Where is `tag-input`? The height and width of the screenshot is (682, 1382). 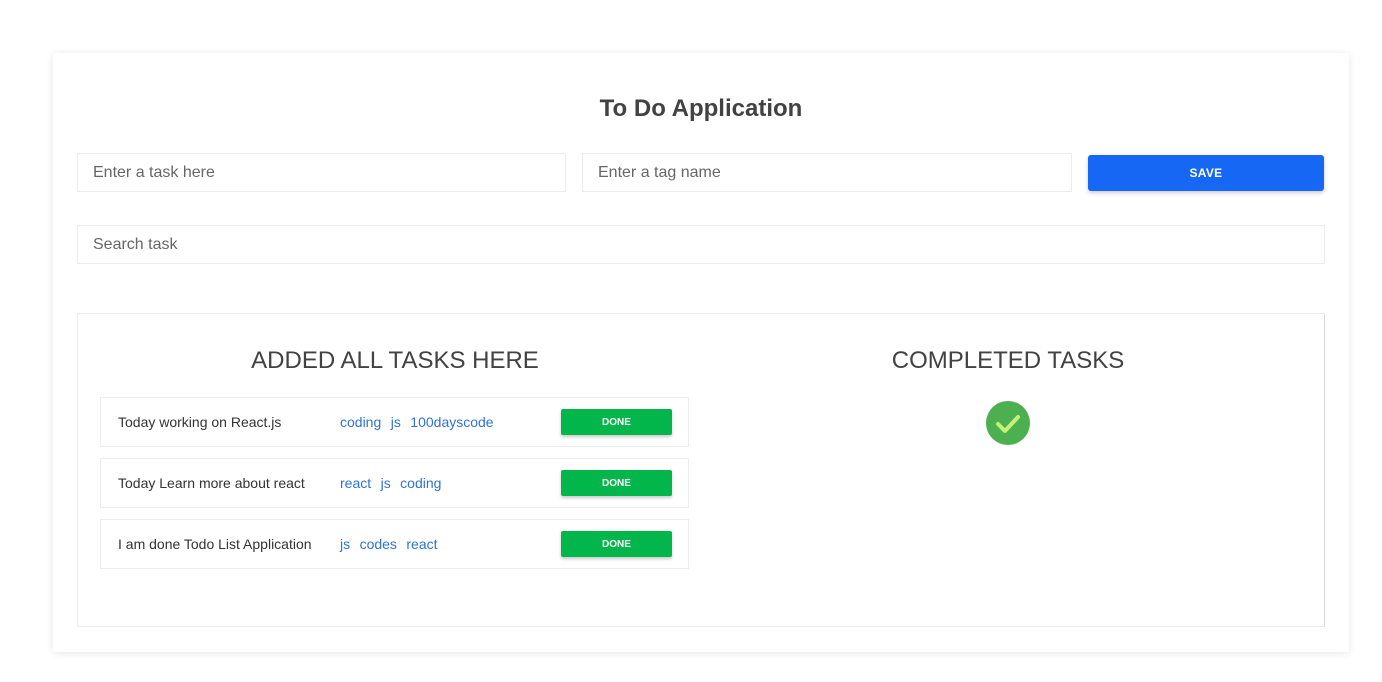 tag-input is located at coordinates (827, 172).